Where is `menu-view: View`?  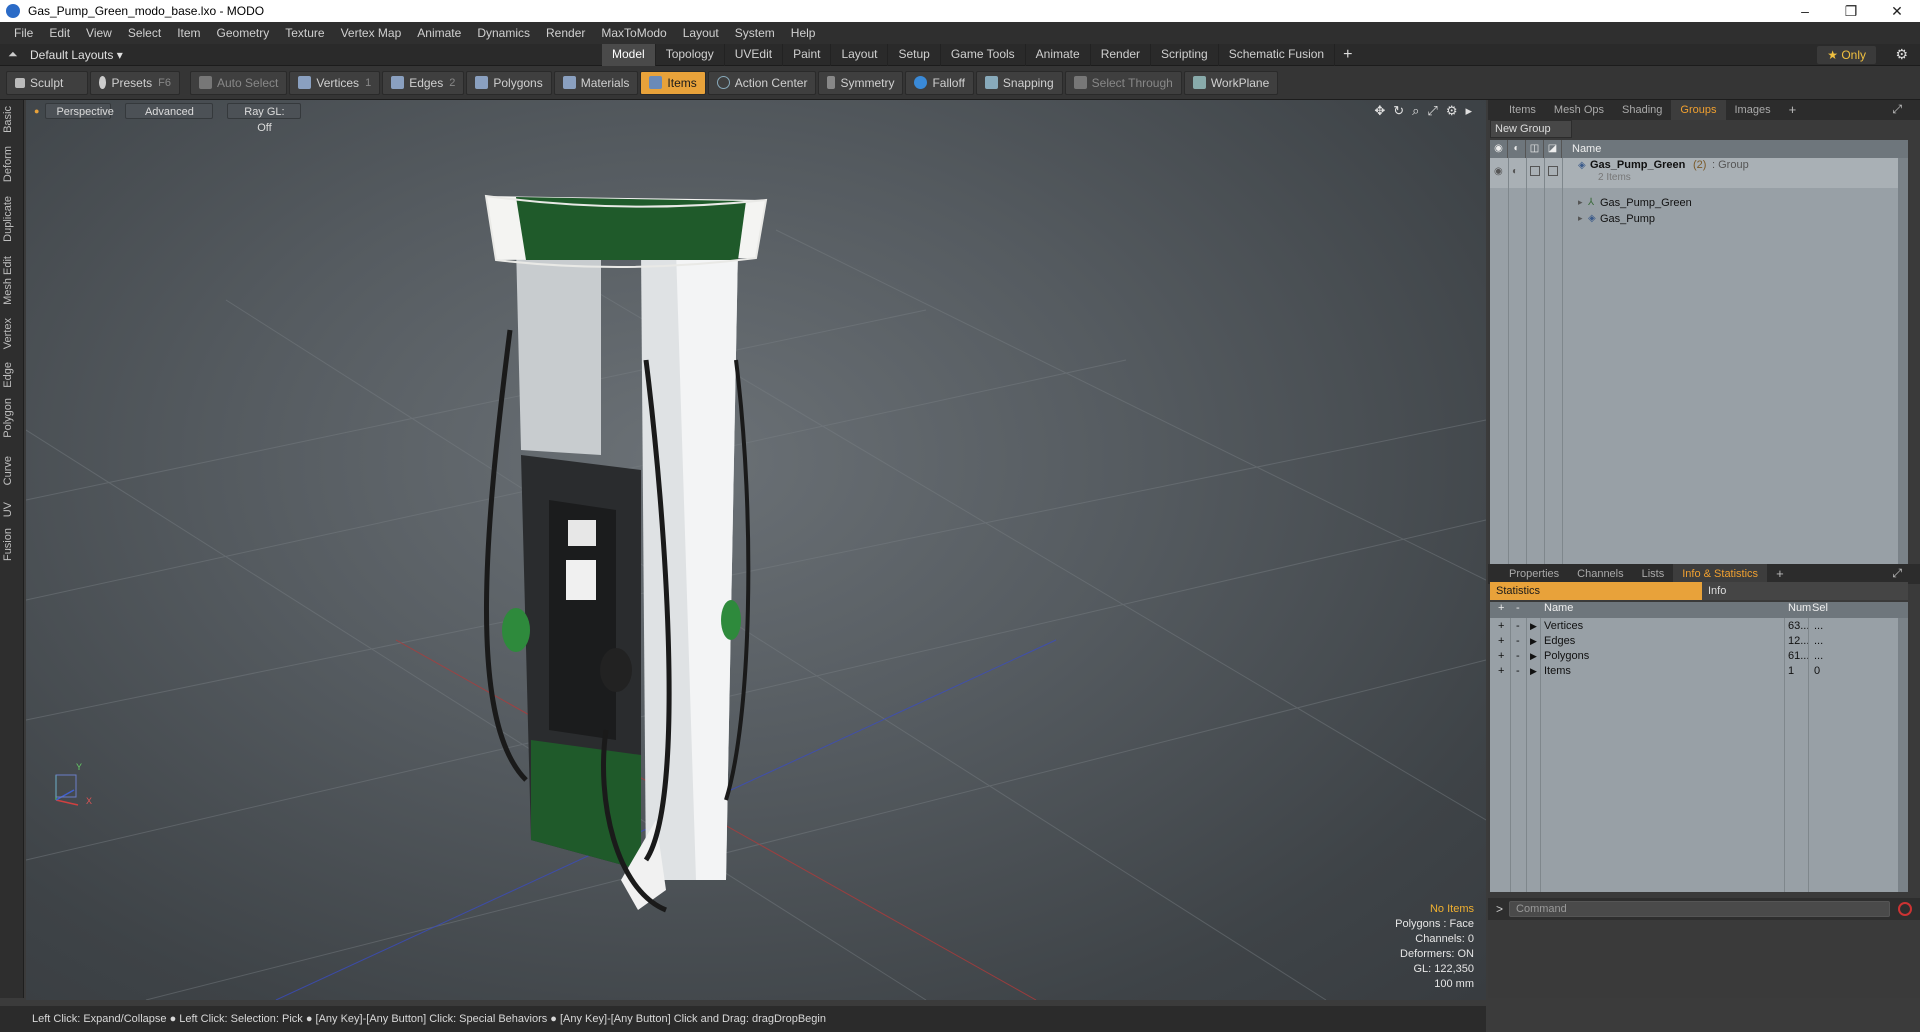 menu-view: View is located at coordinates (99, 33).